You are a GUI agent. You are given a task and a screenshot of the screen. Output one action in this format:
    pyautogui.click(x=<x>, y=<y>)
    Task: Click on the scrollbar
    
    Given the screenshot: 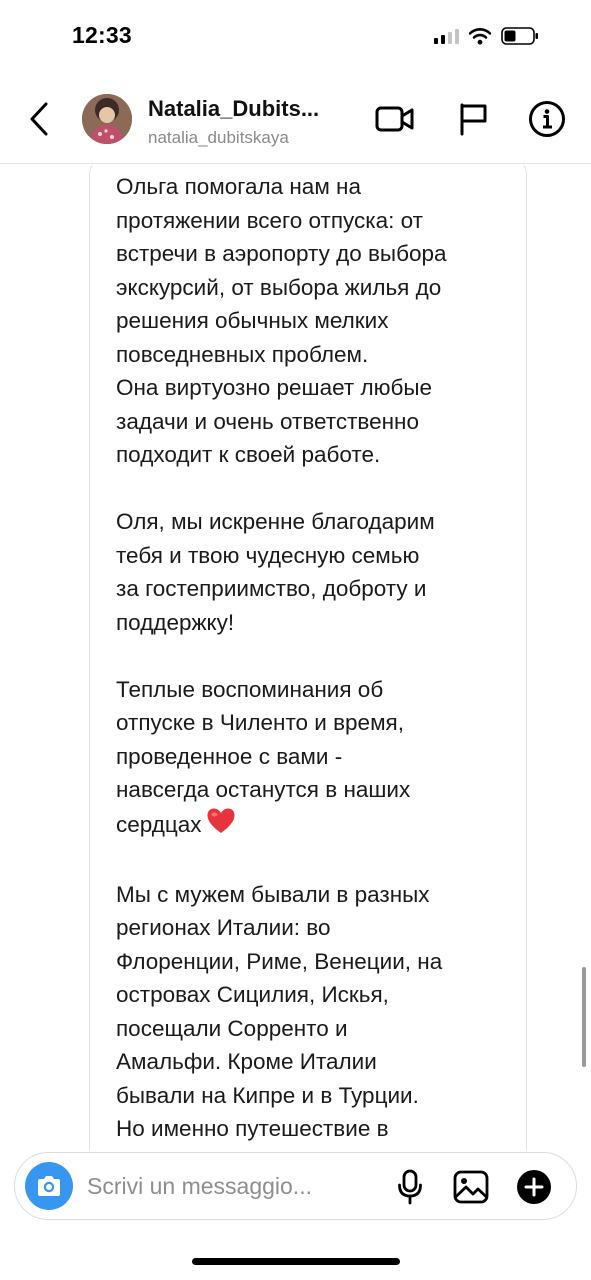 What is the action you would take?
    pyautogui.click(x=584, y=1017)
    